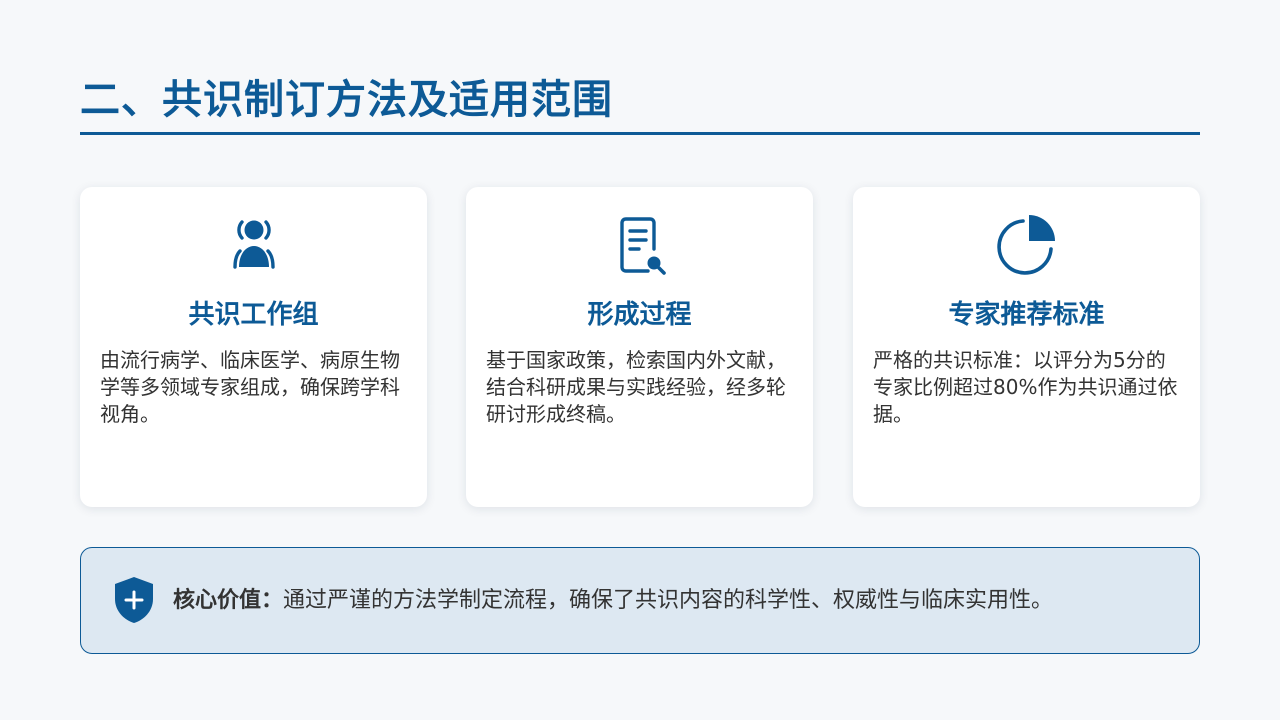  What do you see at coordinates (254, 245) in the screenshot?
I see `experts-group-icon` at bounding box center [254, 245].